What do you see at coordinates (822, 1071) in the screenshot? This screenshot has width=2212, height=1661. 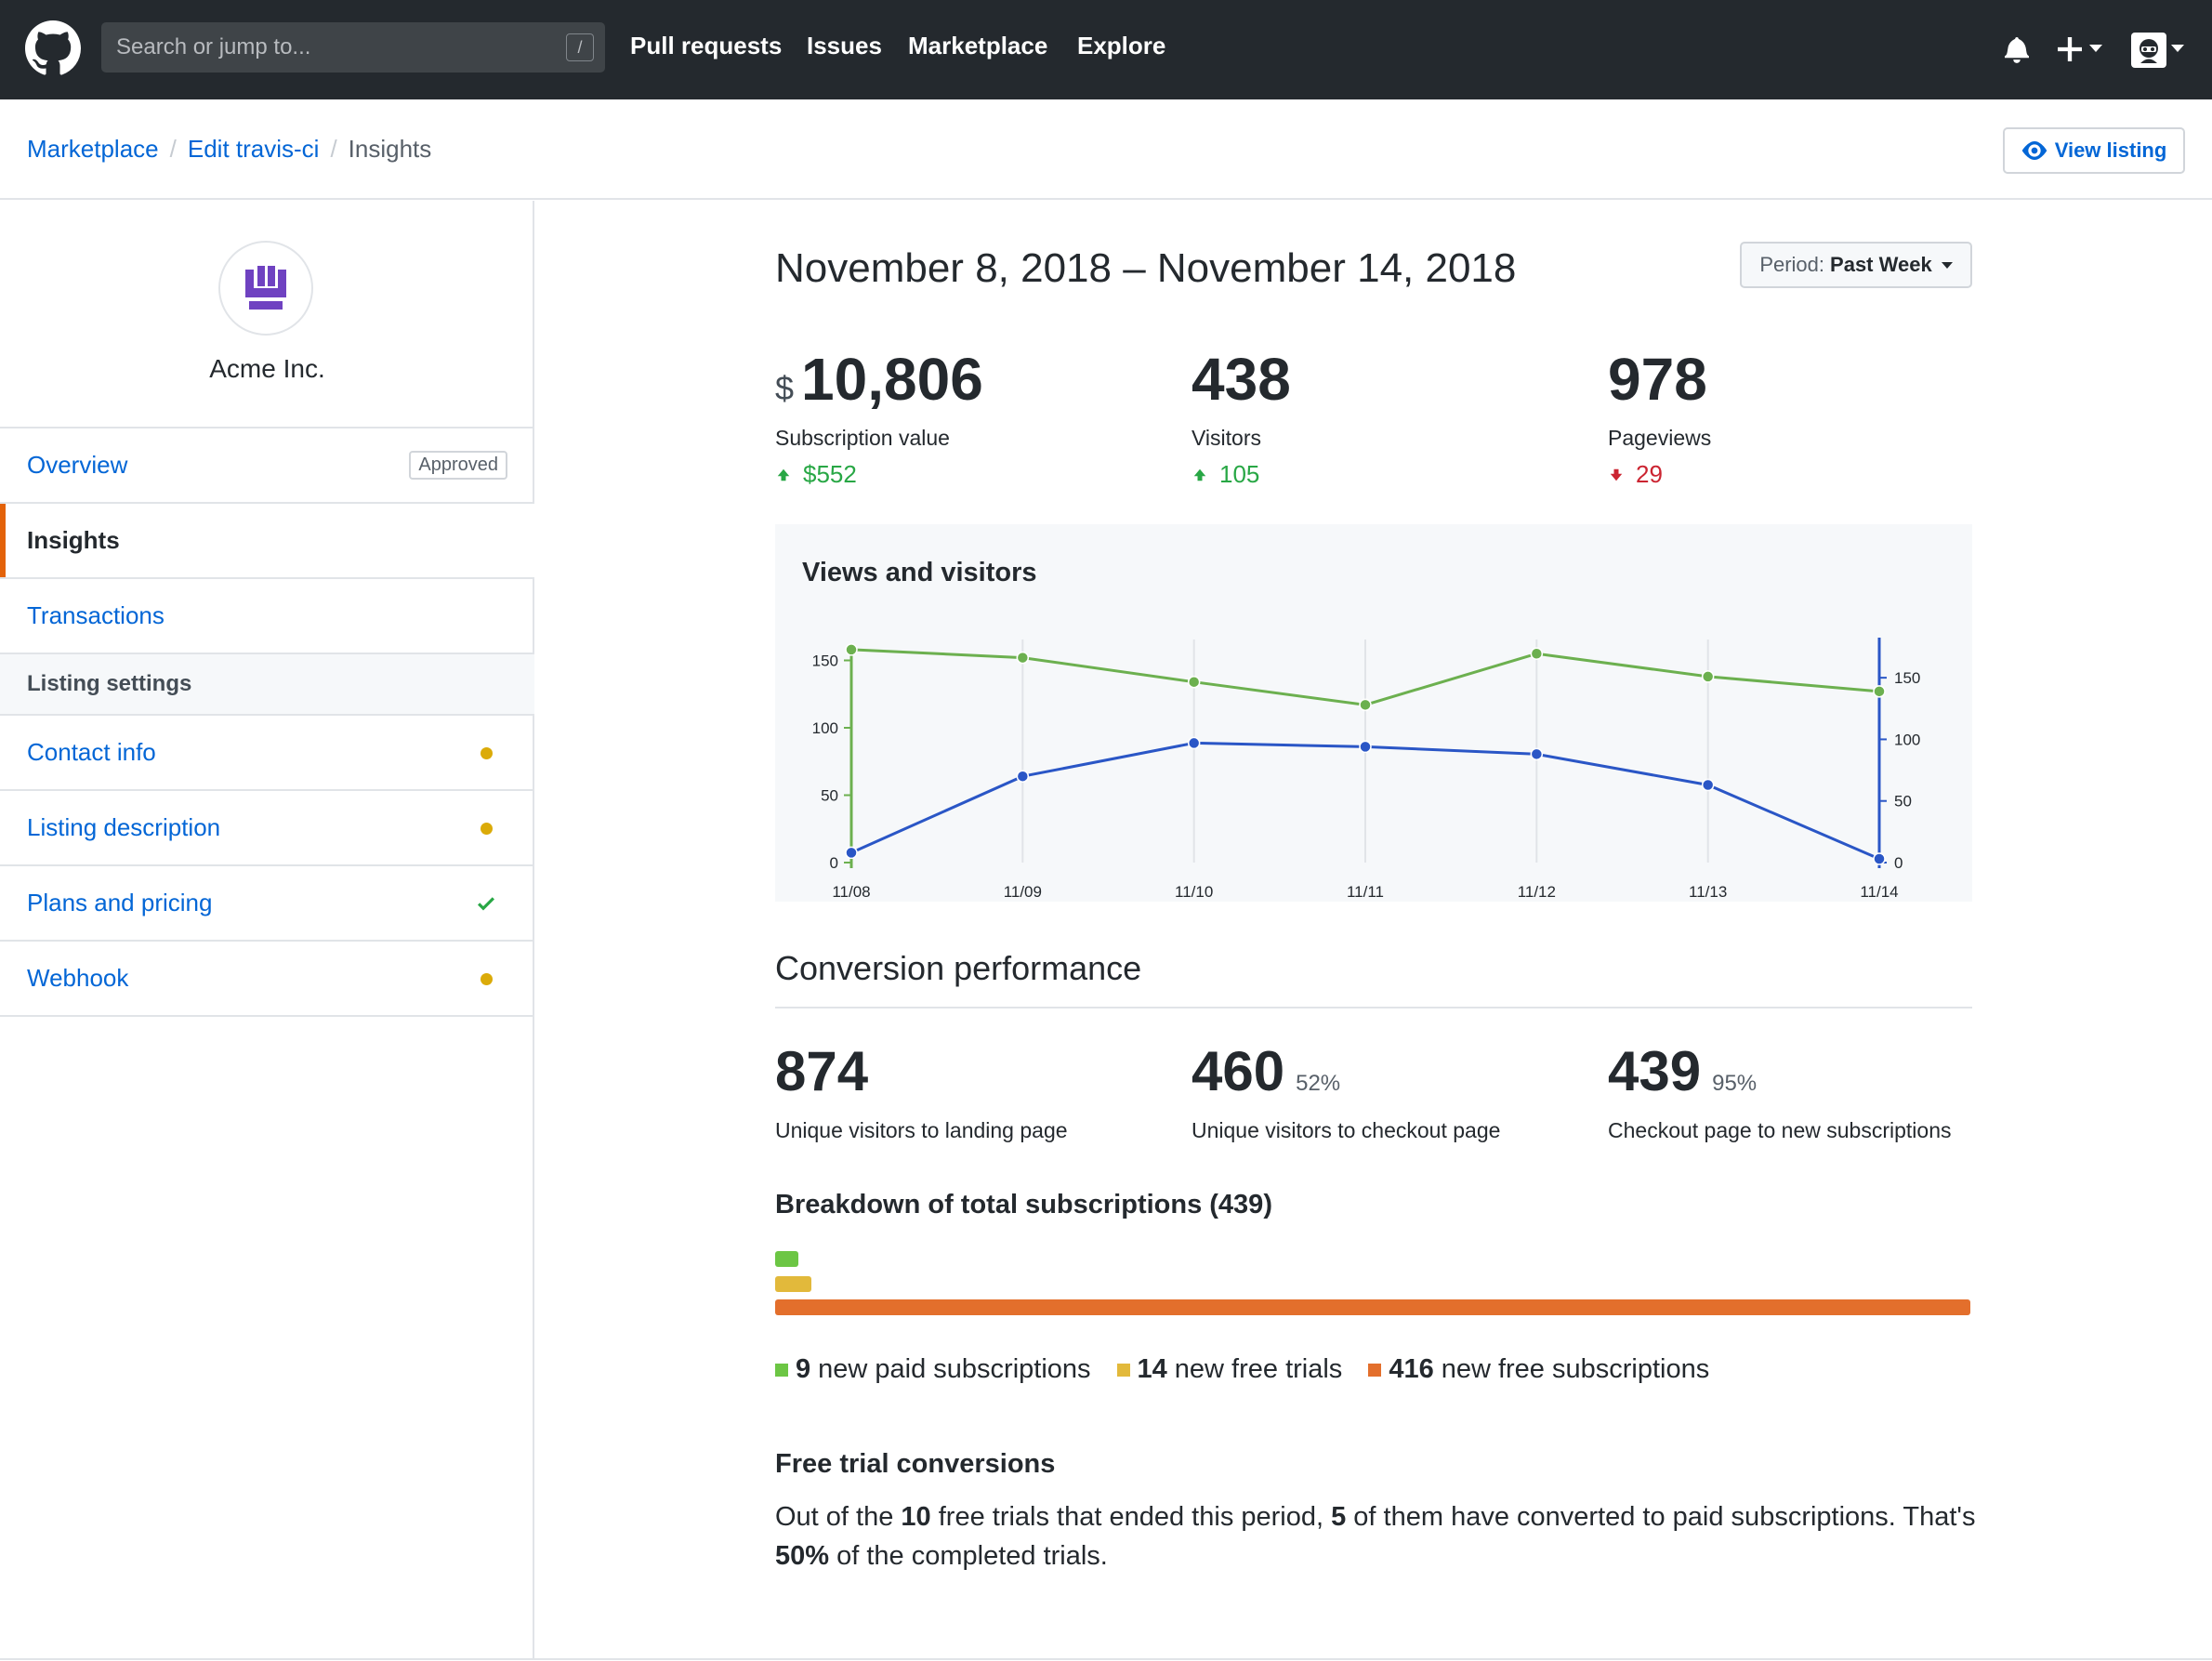 I see `conversion-number: 874` at bounding box center [822, 1071].